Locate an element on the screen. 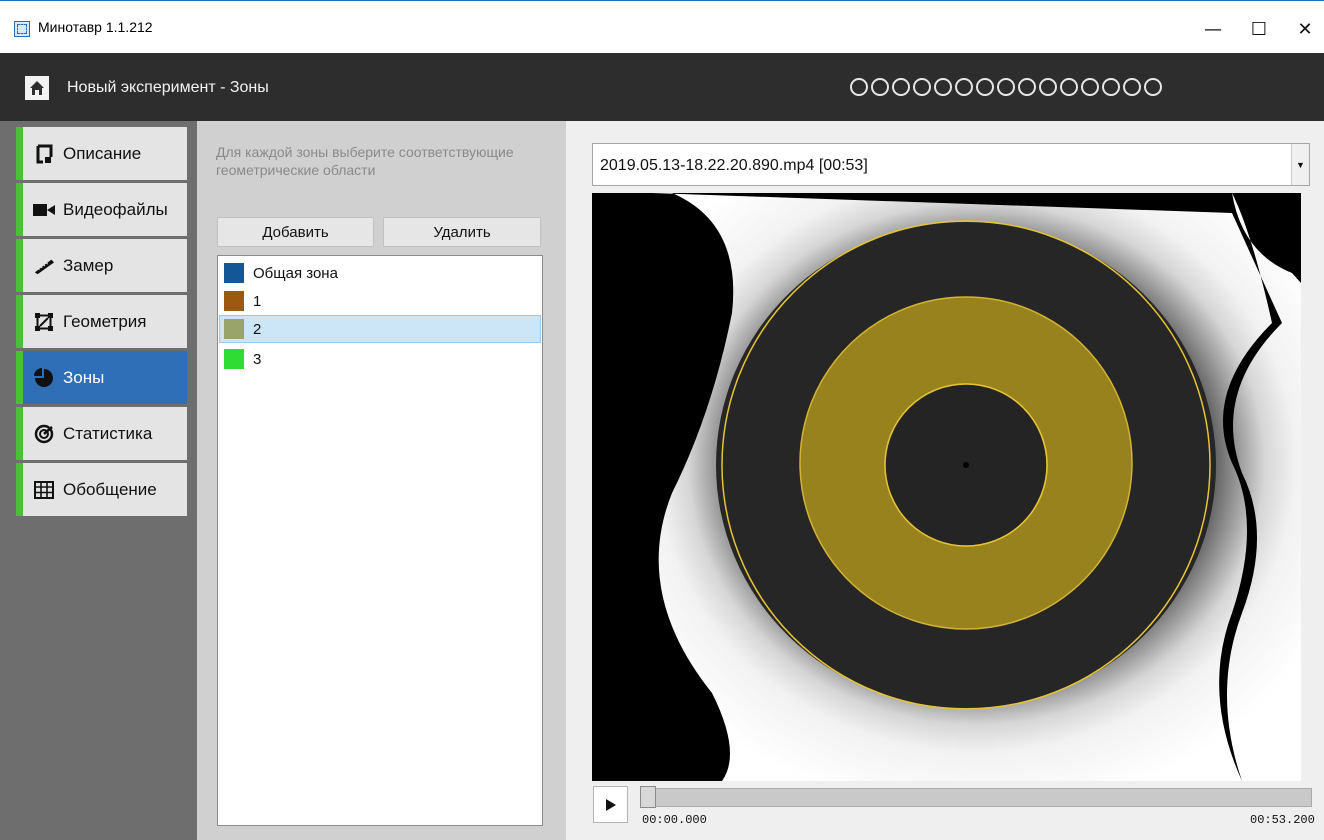 Image resolution: width=1324 pixels, height=840 pixels. list-item: 1 is located at coordinates (380, 301).